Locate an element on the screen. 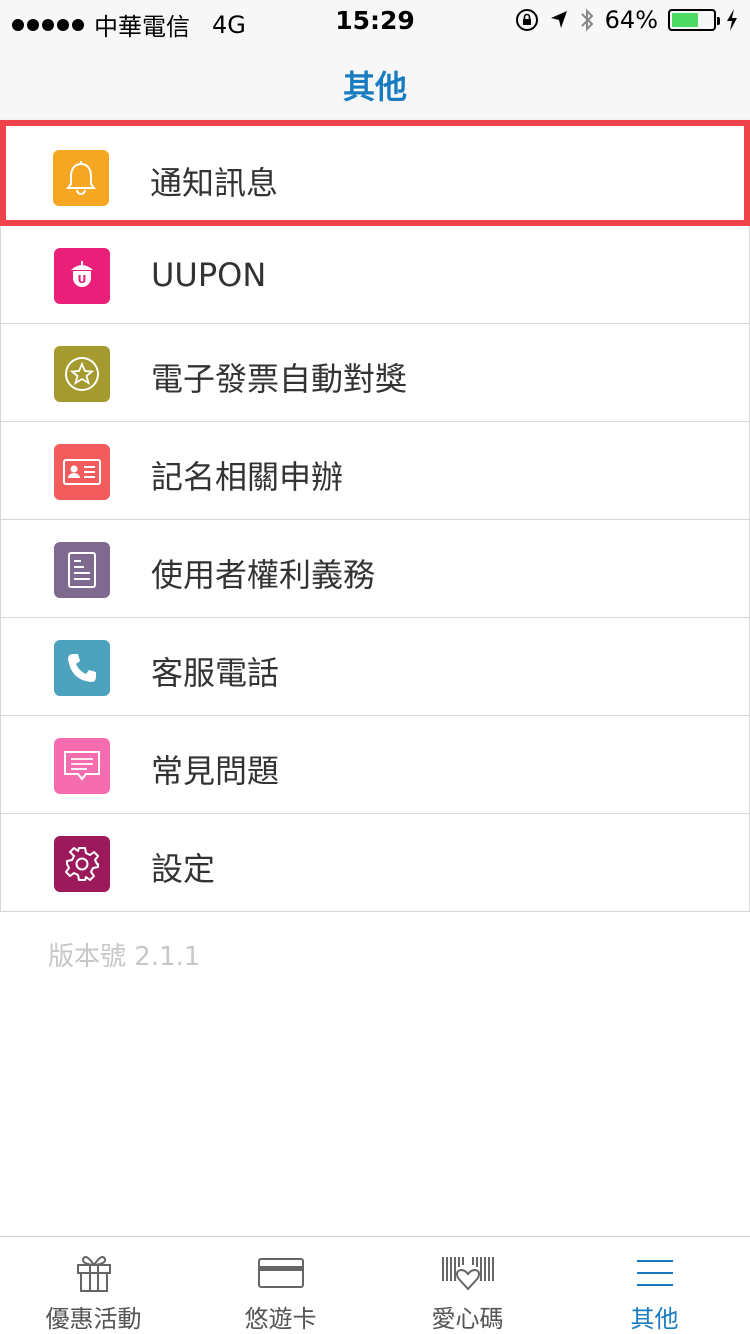  tab-label: 其他 is located at coordinates (654, 1319).